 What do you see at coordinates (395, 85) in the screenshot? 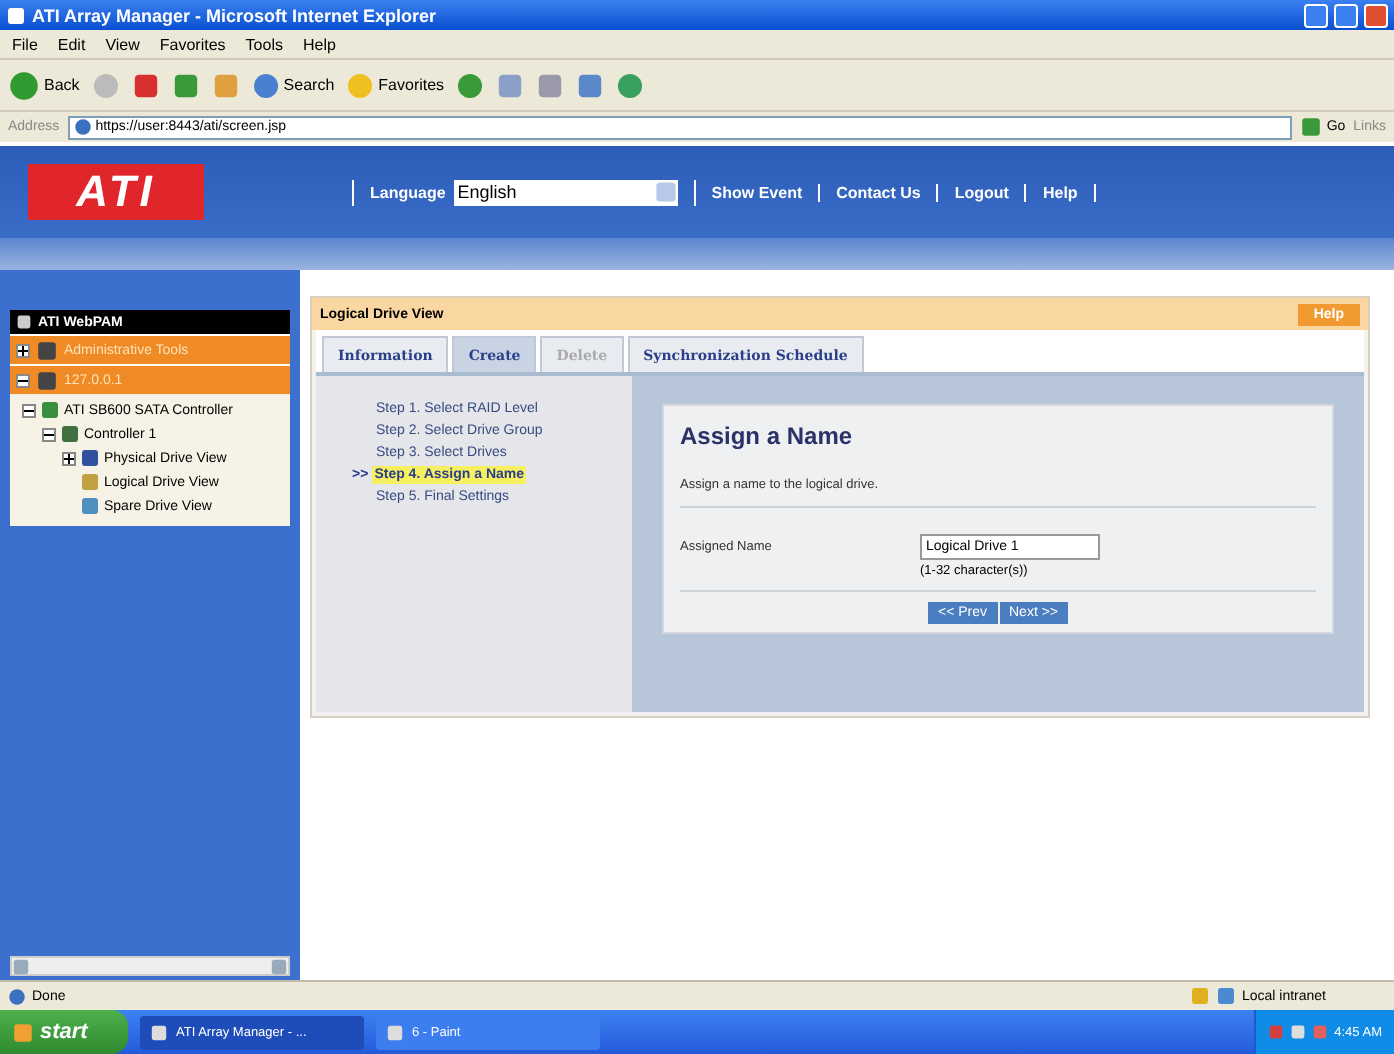
I see `toolbar-button: Favorites` at bounding box center [395, 85].